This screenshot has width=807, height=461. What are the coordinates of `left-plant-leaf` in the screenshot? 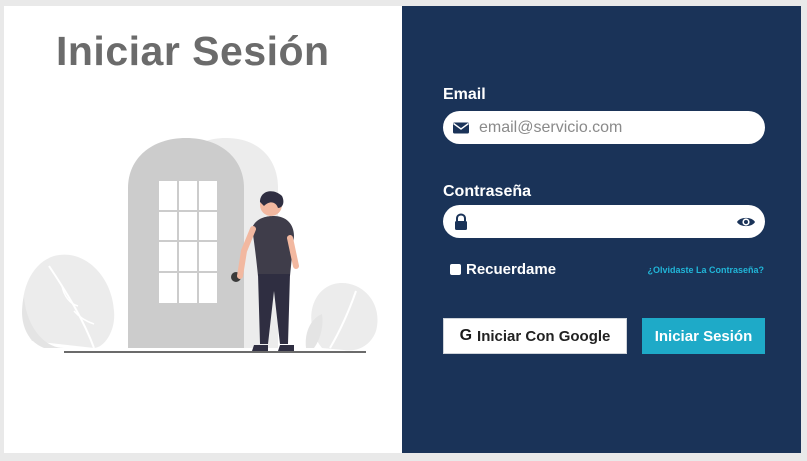 It's located at (68, 301).